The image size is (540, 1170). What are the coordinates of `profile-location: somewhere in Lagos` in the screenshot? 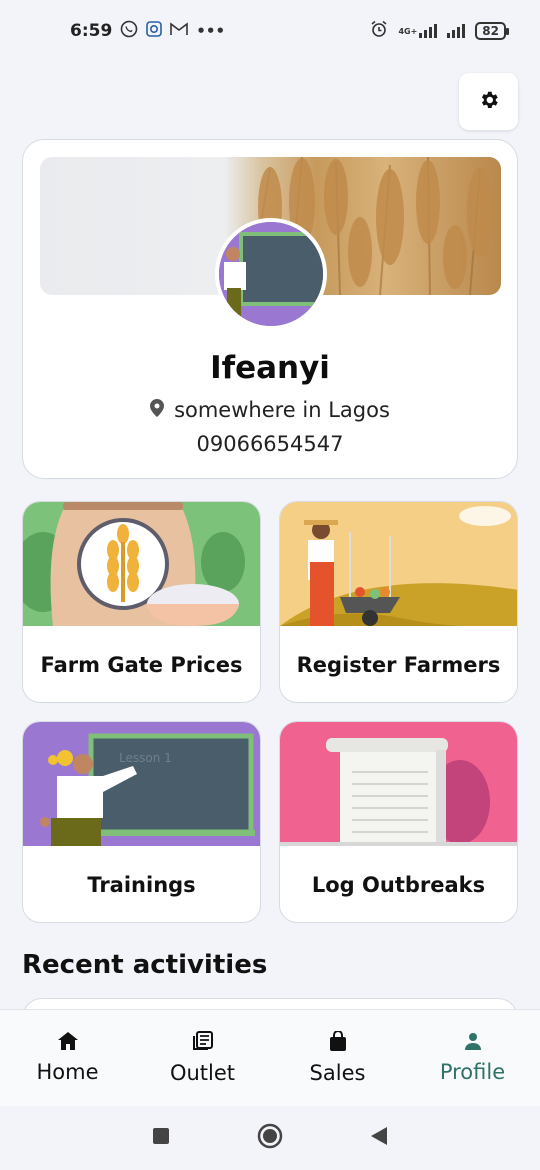 It's located at (270, 410).